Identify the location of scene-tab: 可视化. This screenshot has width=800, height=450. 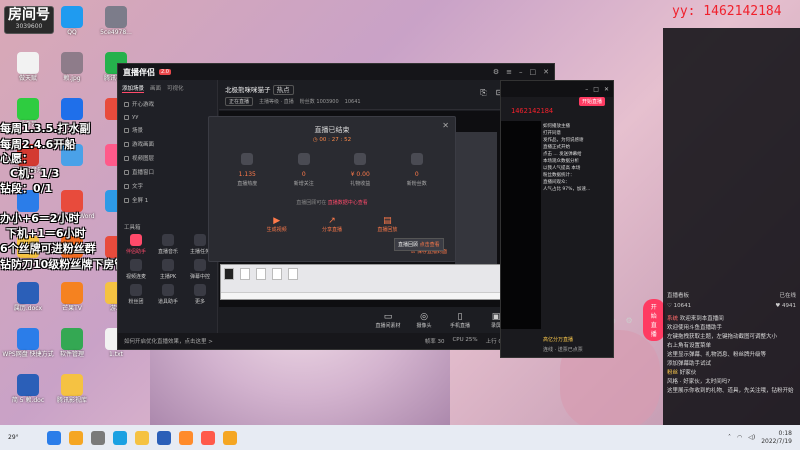
(175, 88).